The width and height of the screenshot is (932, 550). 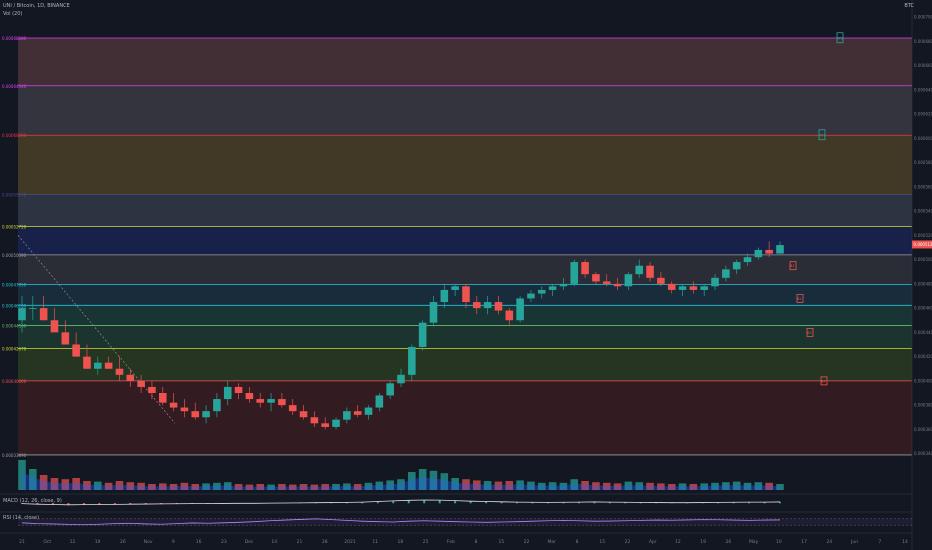 What do you see at coordinates (602, 542) in the screenshot?
I see `time-tick-label: 15` at bounding box center [602, 542].